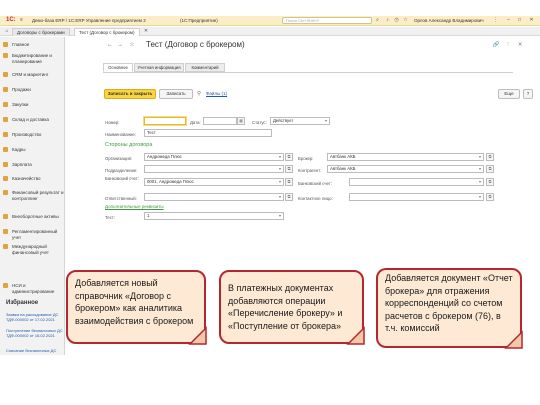 The width and height of the screenshot is (540, 405). I want to click on minimize-icon: –, so click(508, 20).